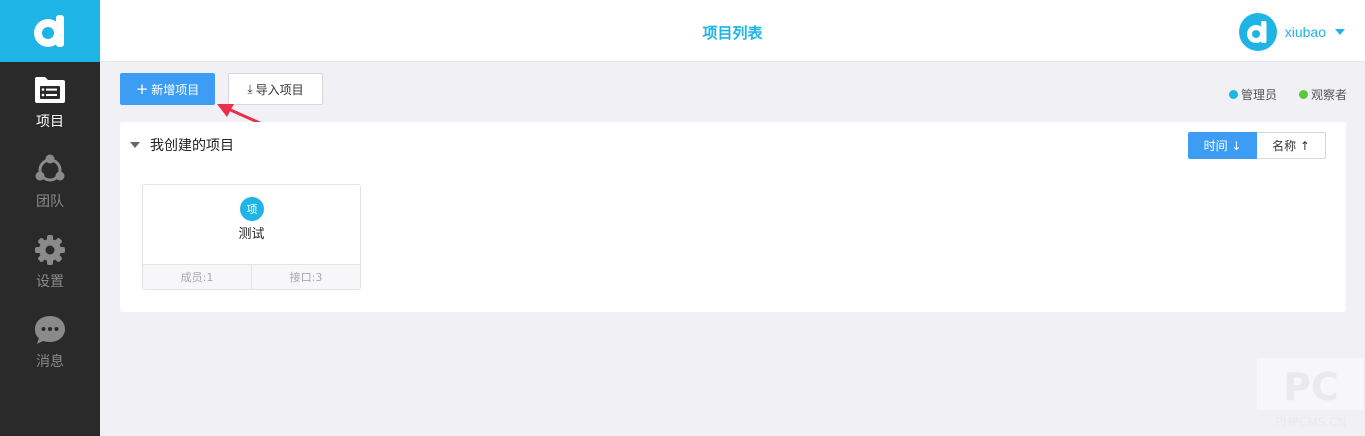 This screenshot has width=1365, height=436. What do you see at coordinates (1303, 94) in the screenshot?
I see `observer-dot-icon` at bounding box center [1303, 94].